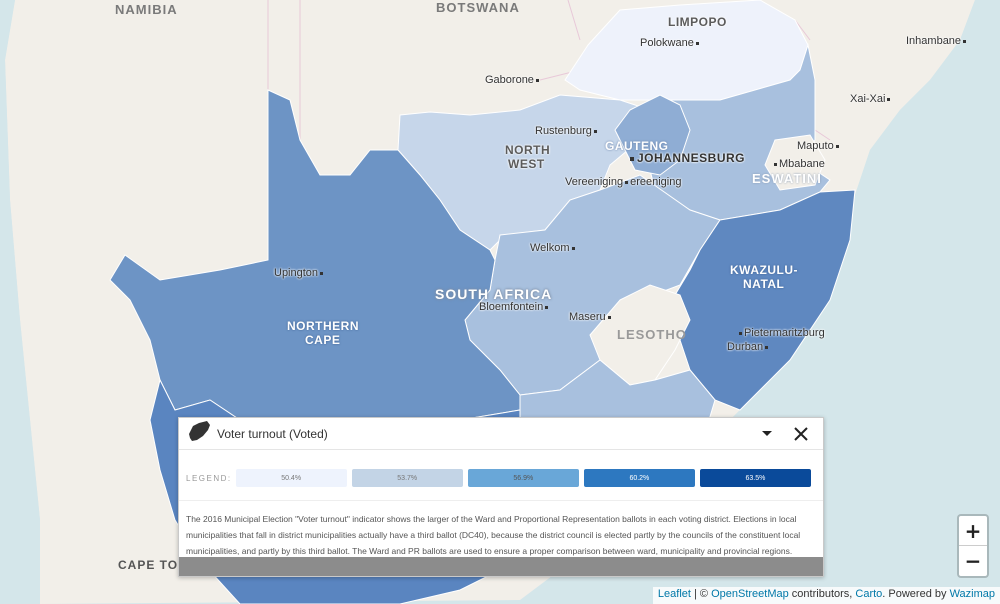 The height and width of the screenshot is (604, 1000). I want to click on legend-label: LEGEND:, so click(209, 478).